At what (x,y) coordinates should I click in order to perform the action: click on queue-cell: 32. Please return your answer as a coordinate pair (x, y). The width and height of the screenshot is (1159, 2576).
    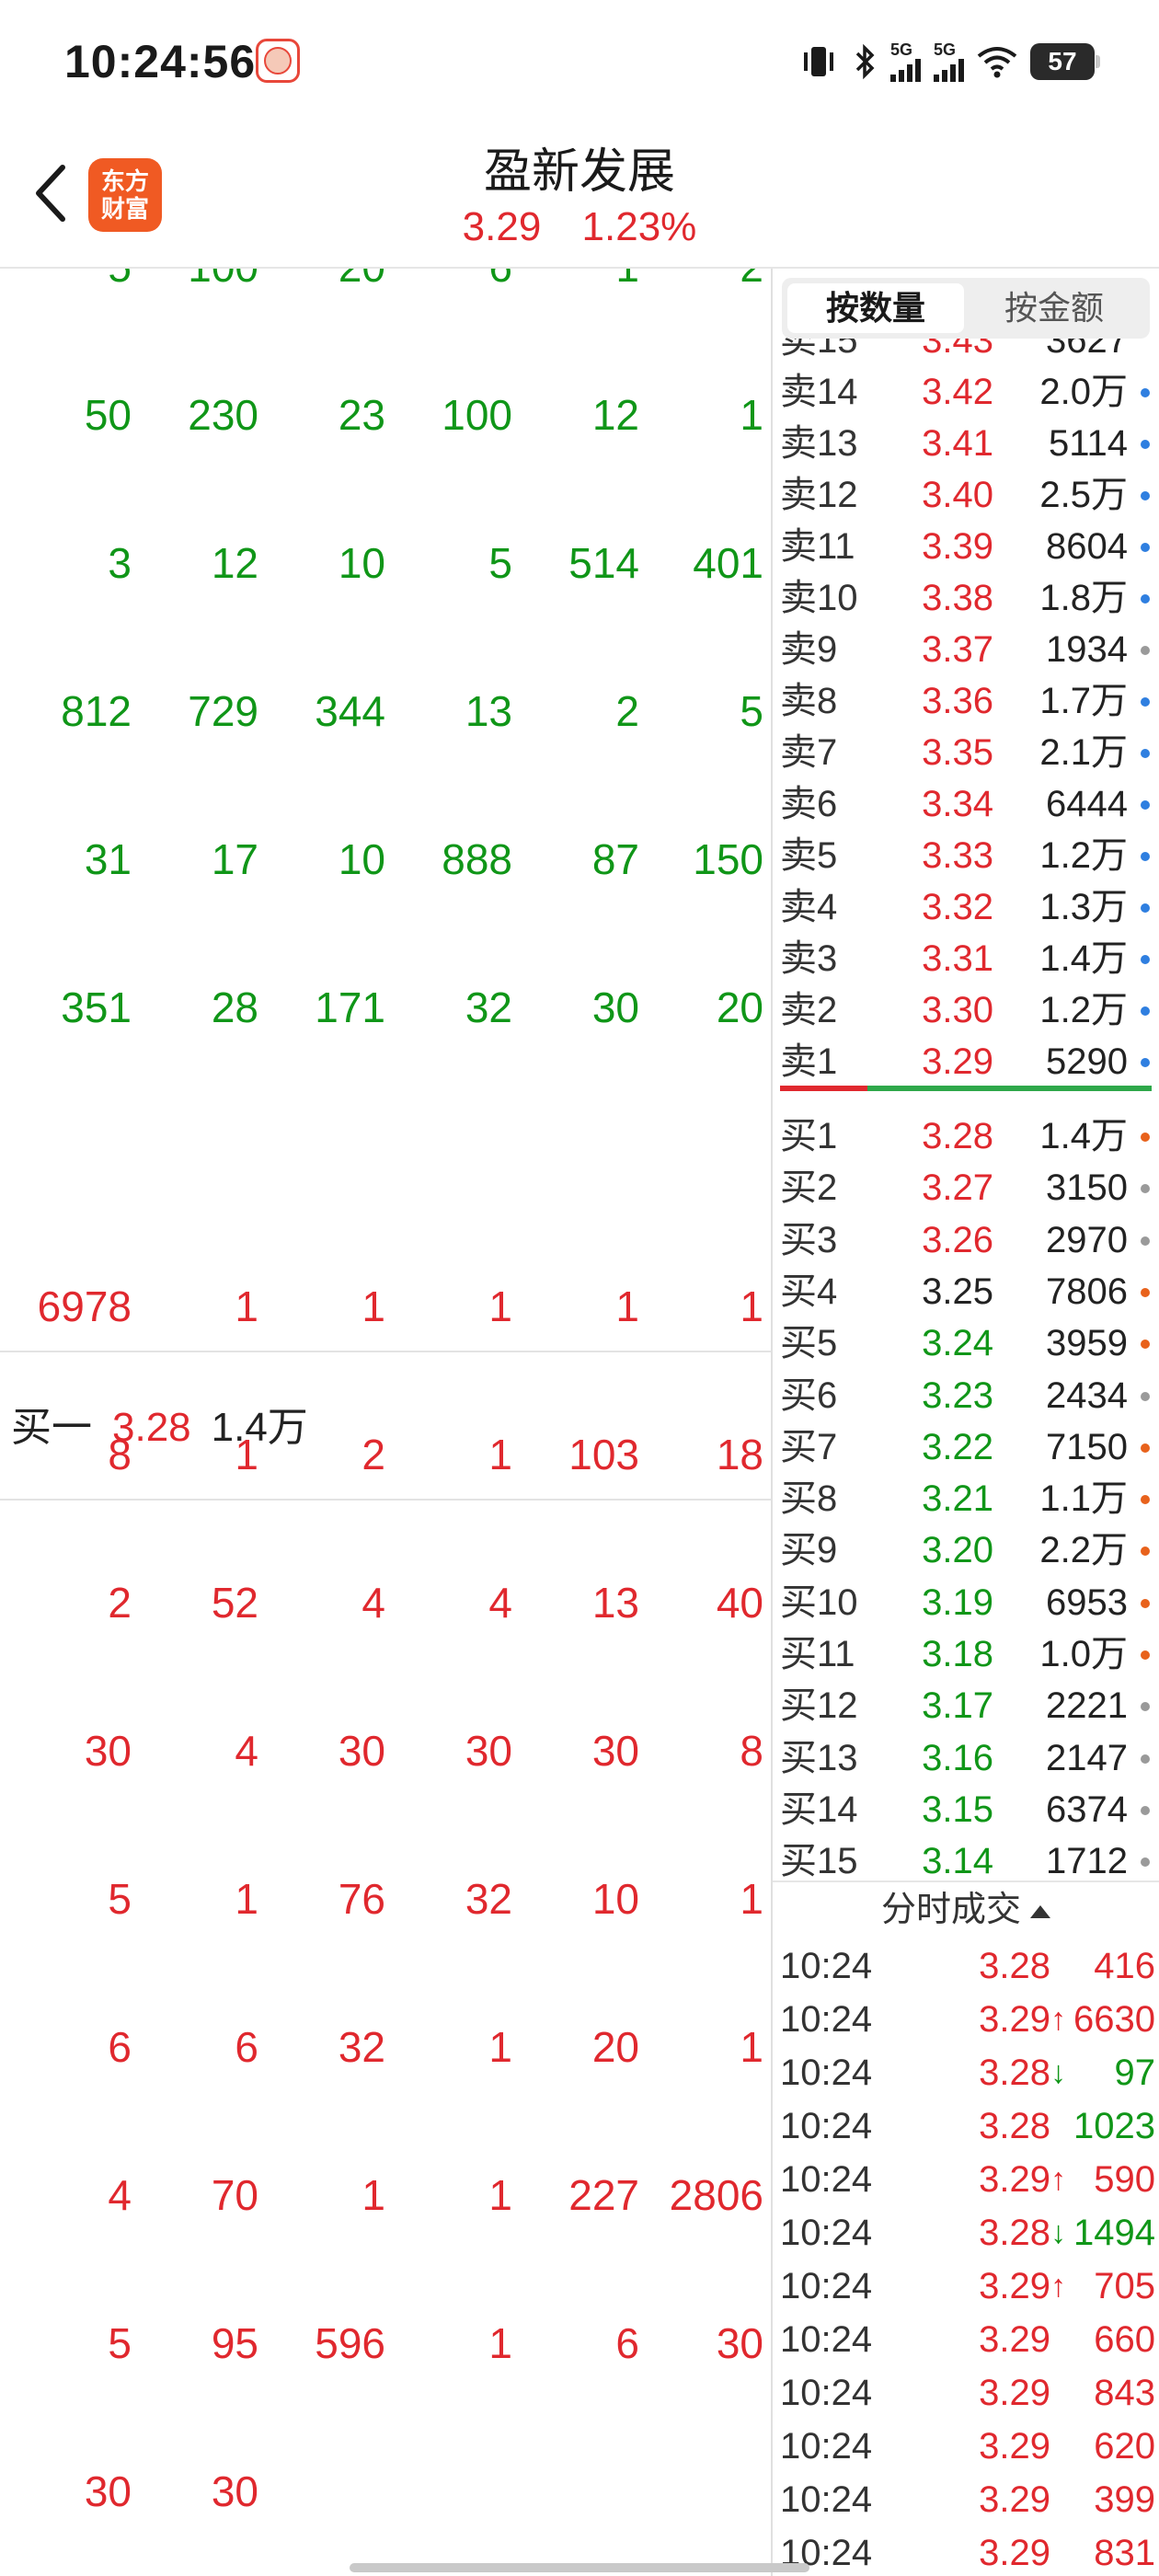
    Looking at the image, I should click on (361, 2047).